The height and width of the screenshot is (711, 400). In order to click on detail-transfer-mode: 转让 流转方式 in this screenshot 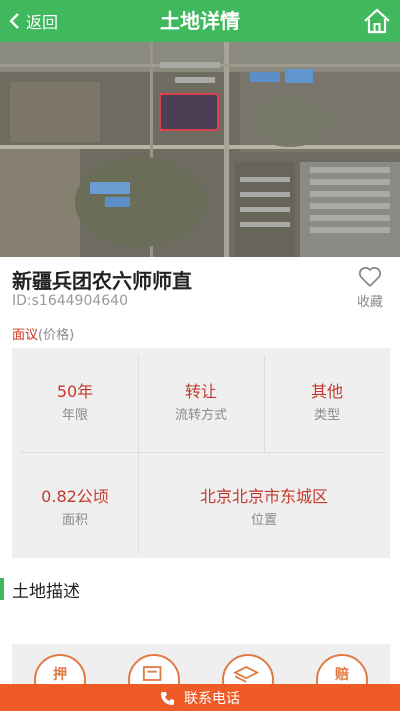, I will do `click(201, 400)`.